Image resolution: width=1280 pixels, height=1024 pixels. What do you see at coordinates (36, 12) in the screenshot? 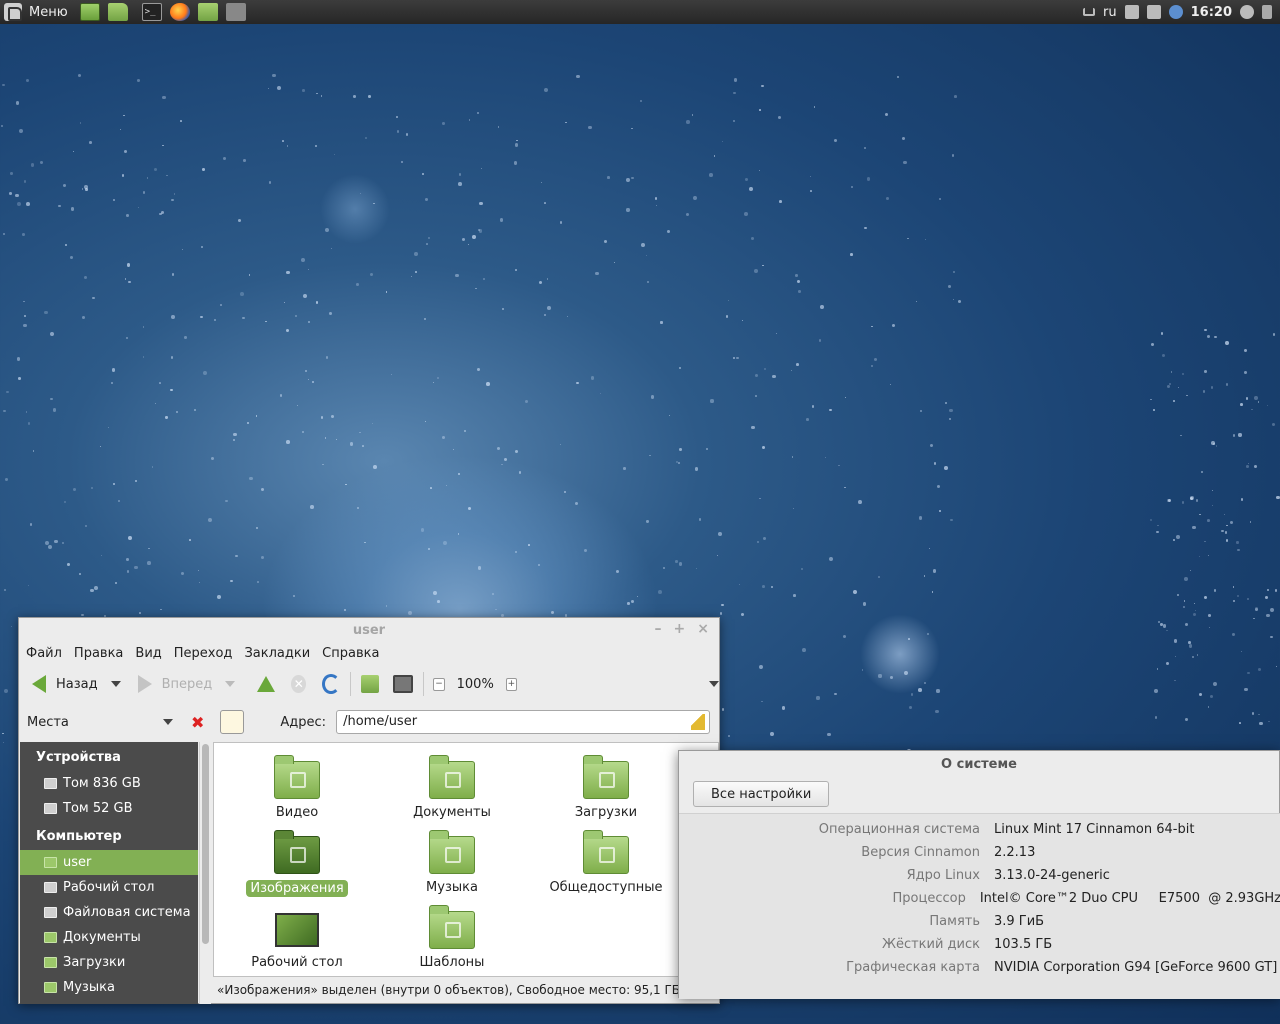
I see `menu-button: Меню` at bounding box center [36, 12].